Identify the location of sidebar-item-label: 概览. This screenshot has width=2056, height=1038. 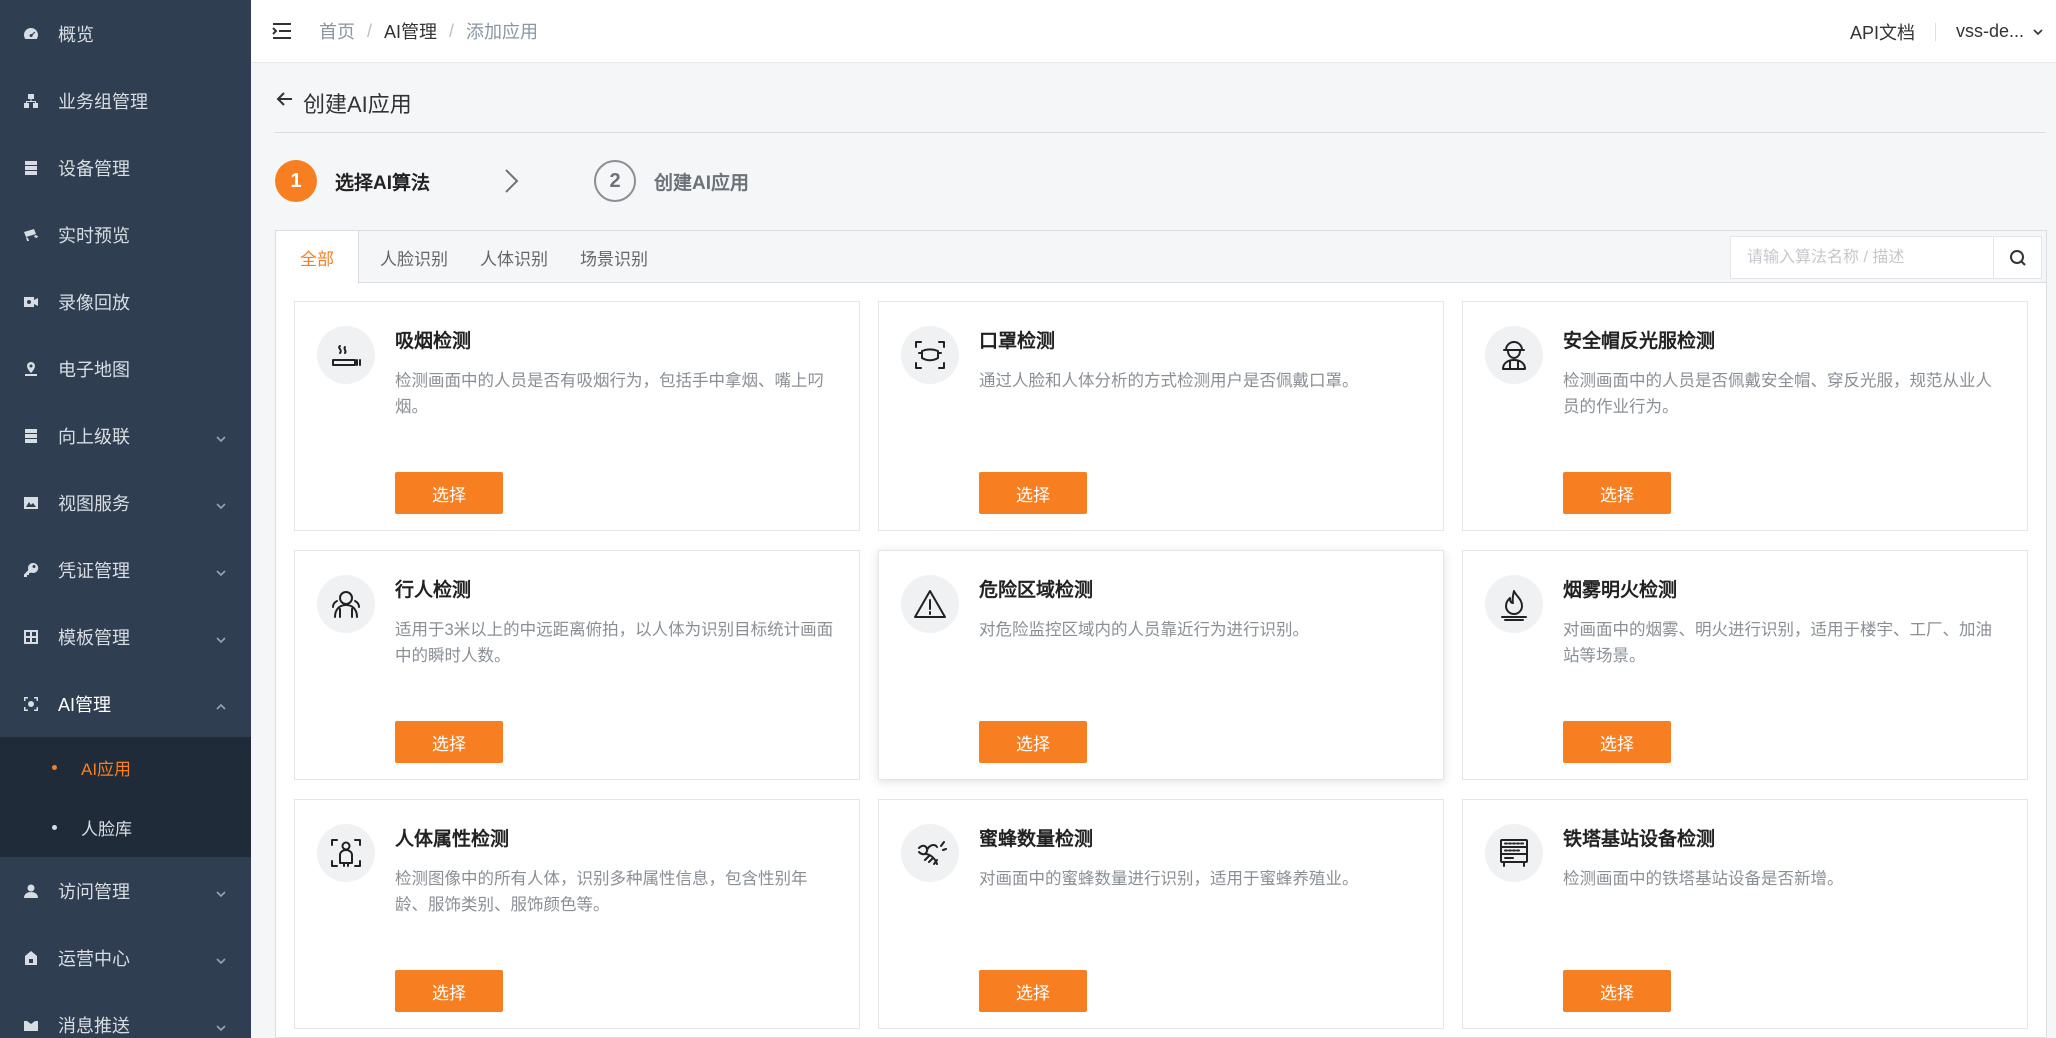
(76, 34).